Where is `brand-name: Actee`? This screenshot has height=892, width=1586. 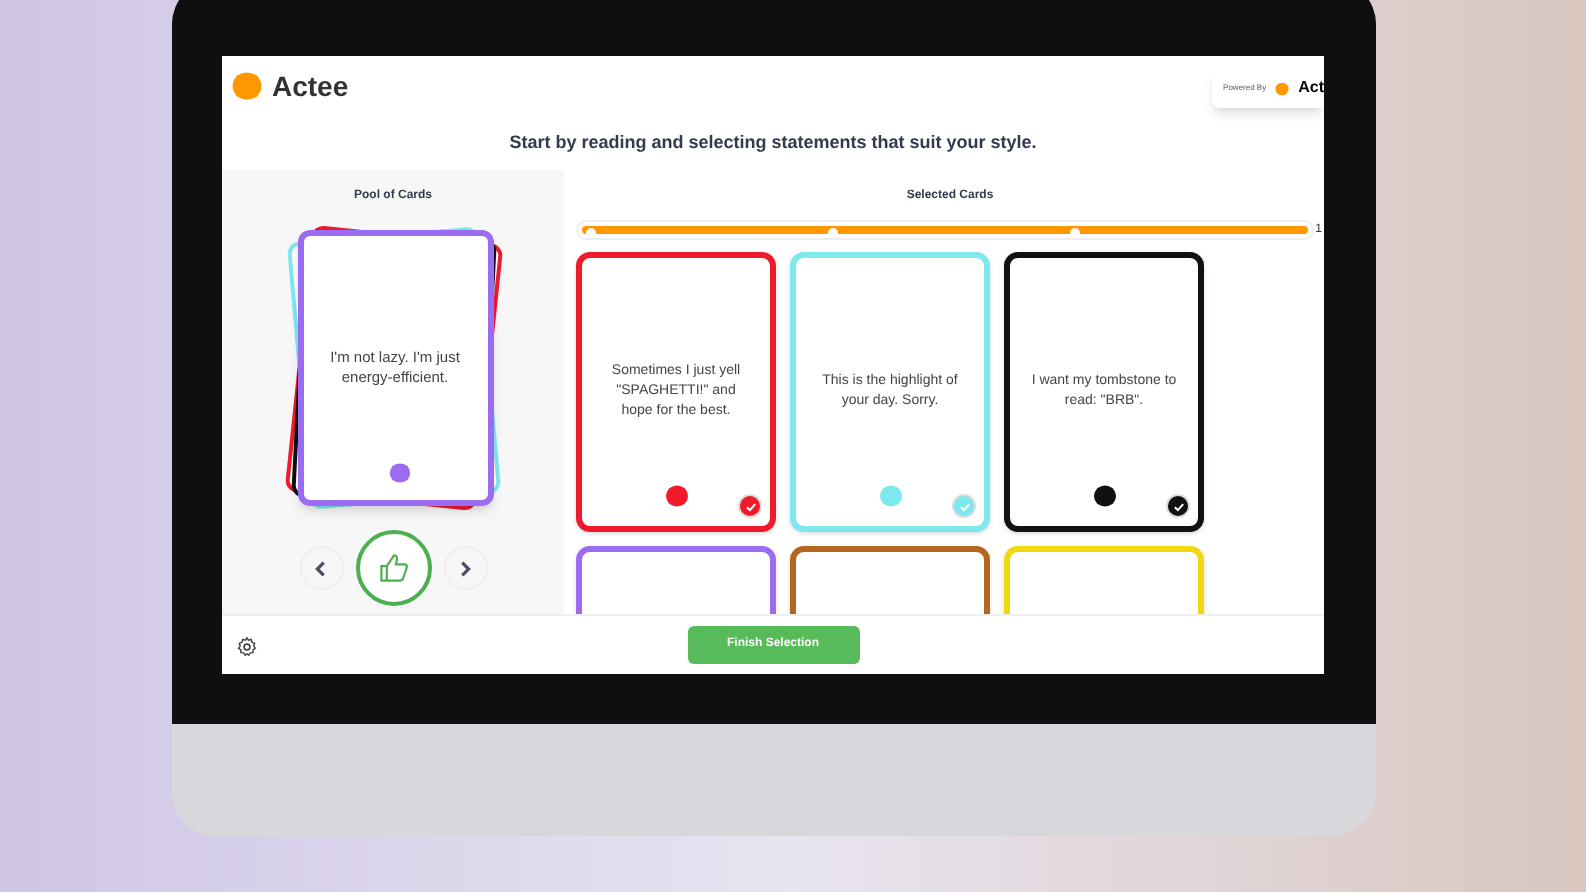 brand-name: Actee is located at coordinates (310, 86).